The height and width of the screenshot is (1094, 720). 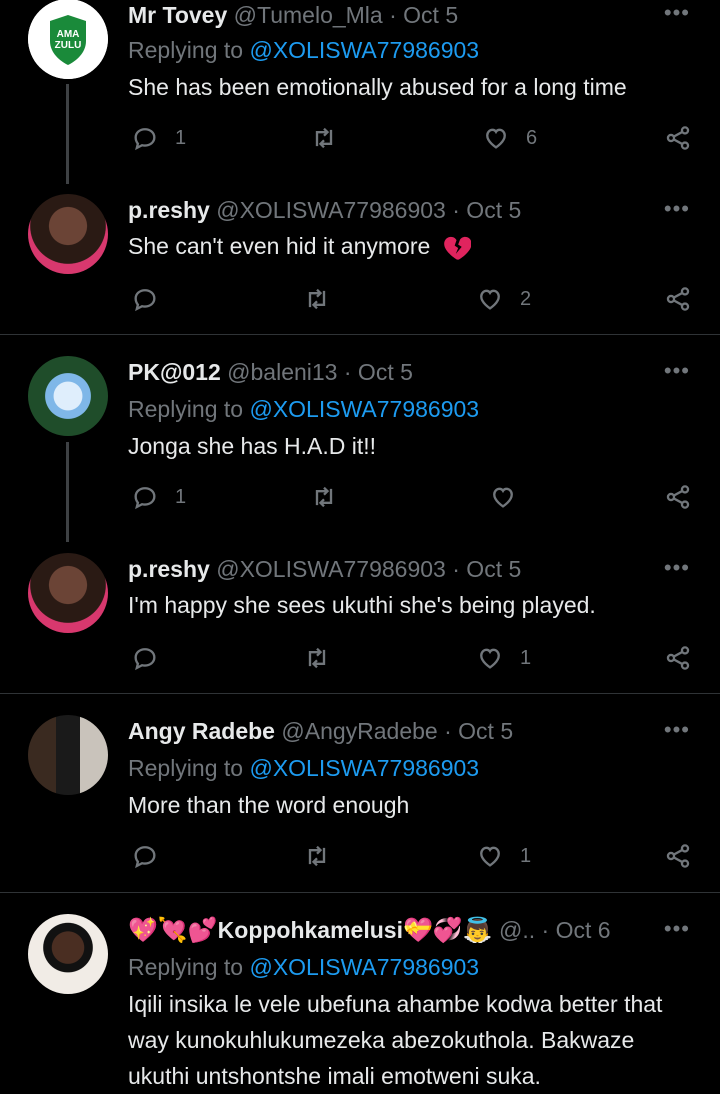 What do you see at coordinates (359, 731) in the screenshot?
I see `handle: @AngyRadebe` at bounding box center [359, 731].